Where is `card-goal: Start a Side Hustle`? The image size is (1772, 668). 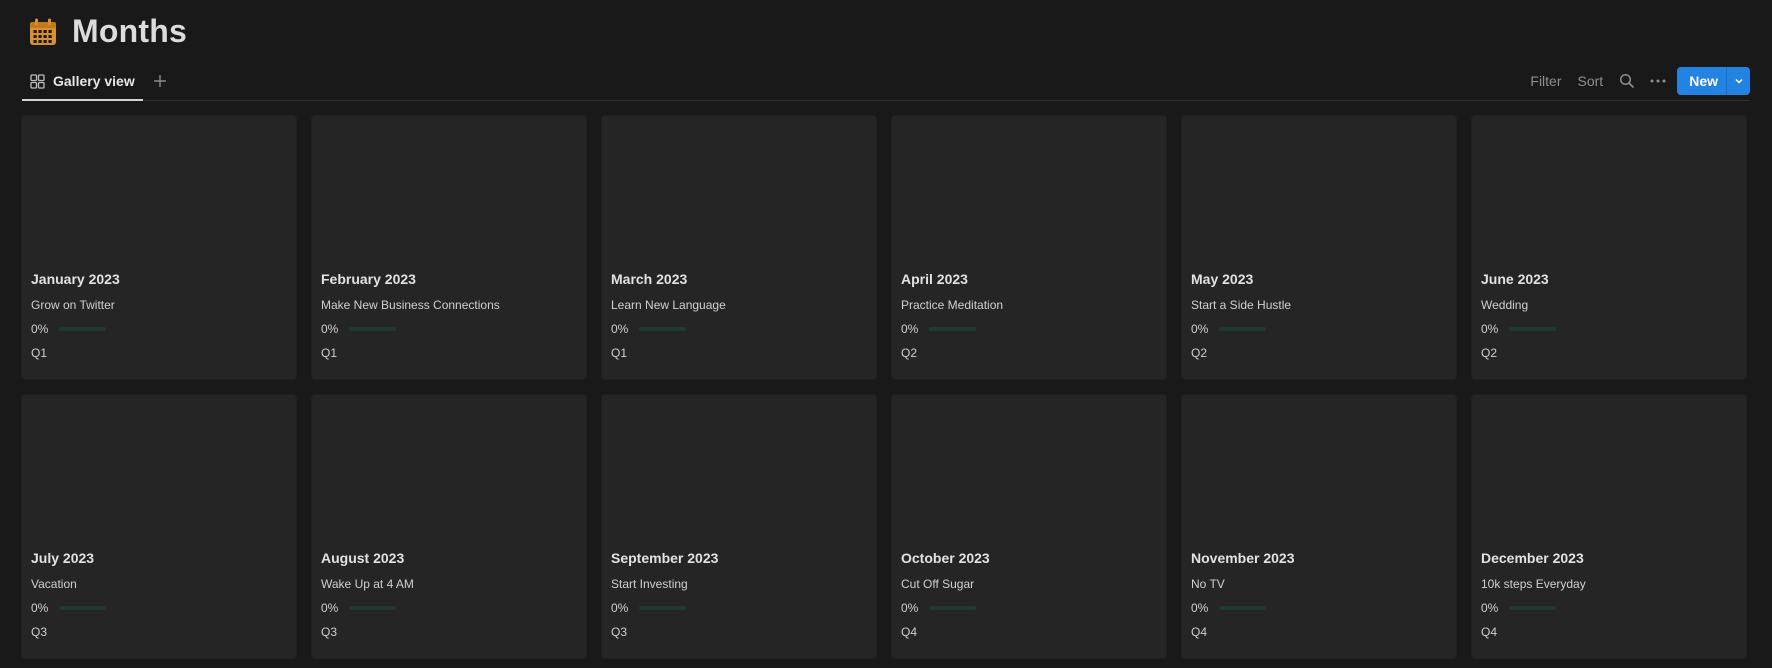
card-goal: Start a Side Hustle is located at coordinates (1241, 305).